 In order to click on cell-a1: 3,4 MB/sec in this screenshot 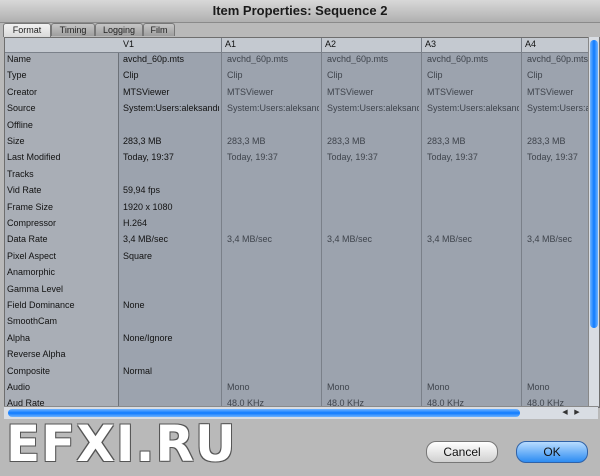, I will do `click(273, 239)`.